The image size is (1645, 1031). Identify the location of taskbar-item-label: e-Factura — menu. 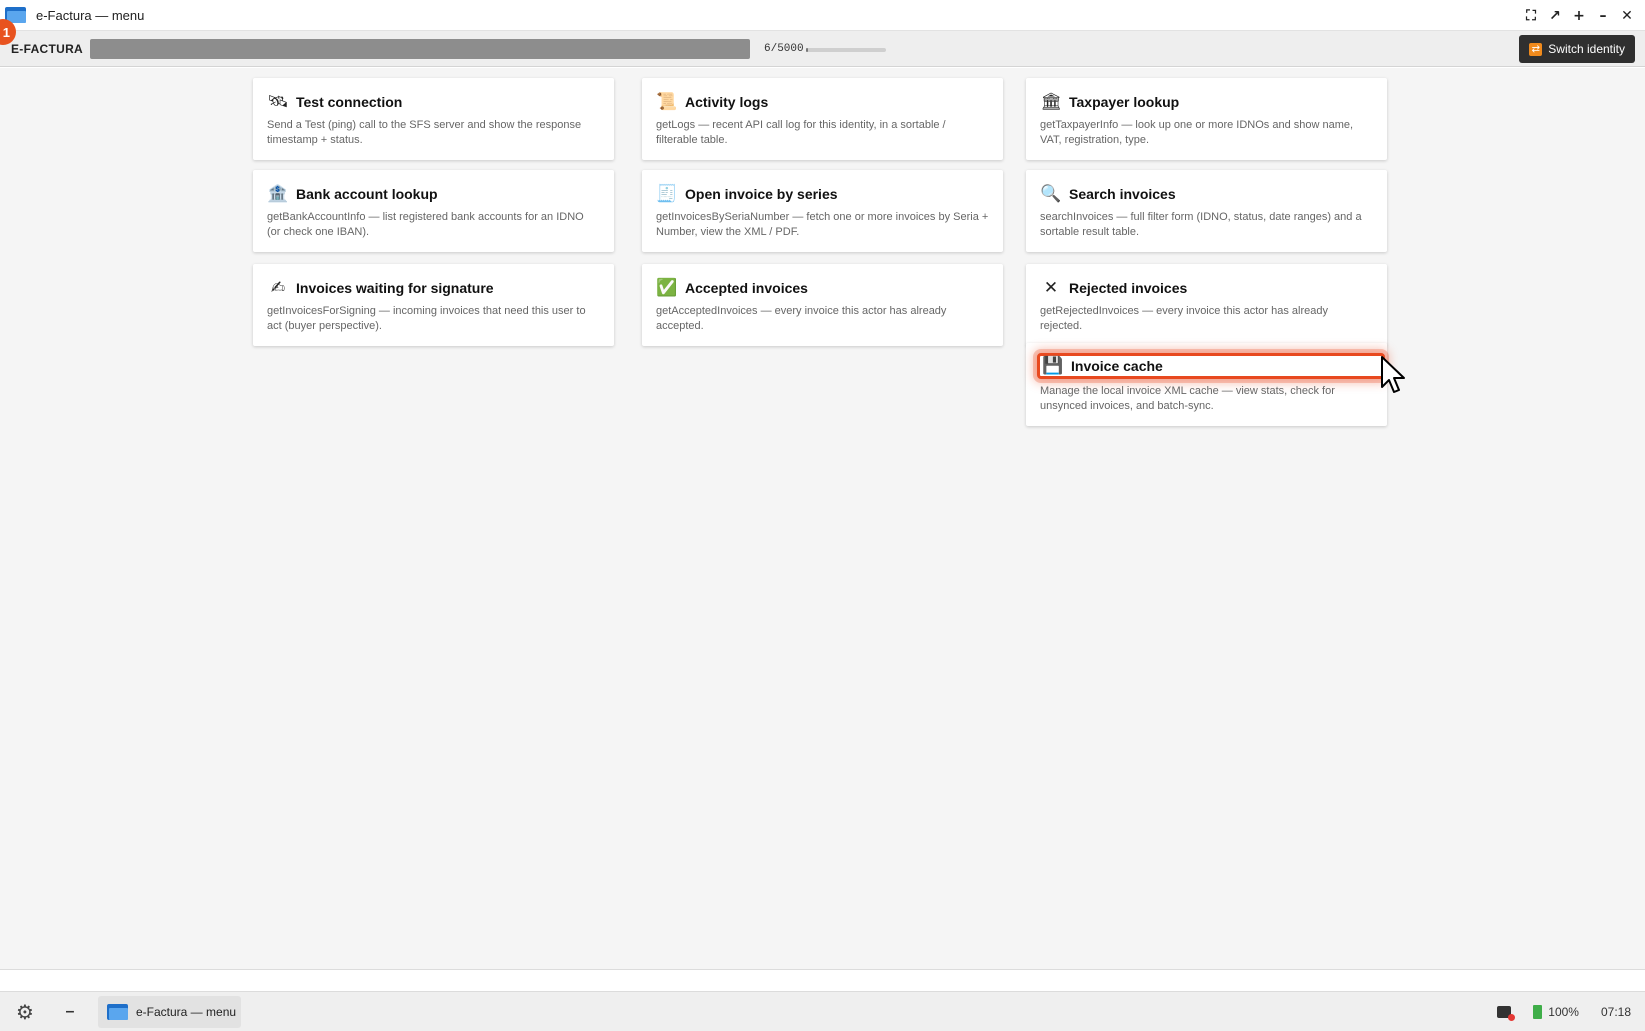
(186, 1012).